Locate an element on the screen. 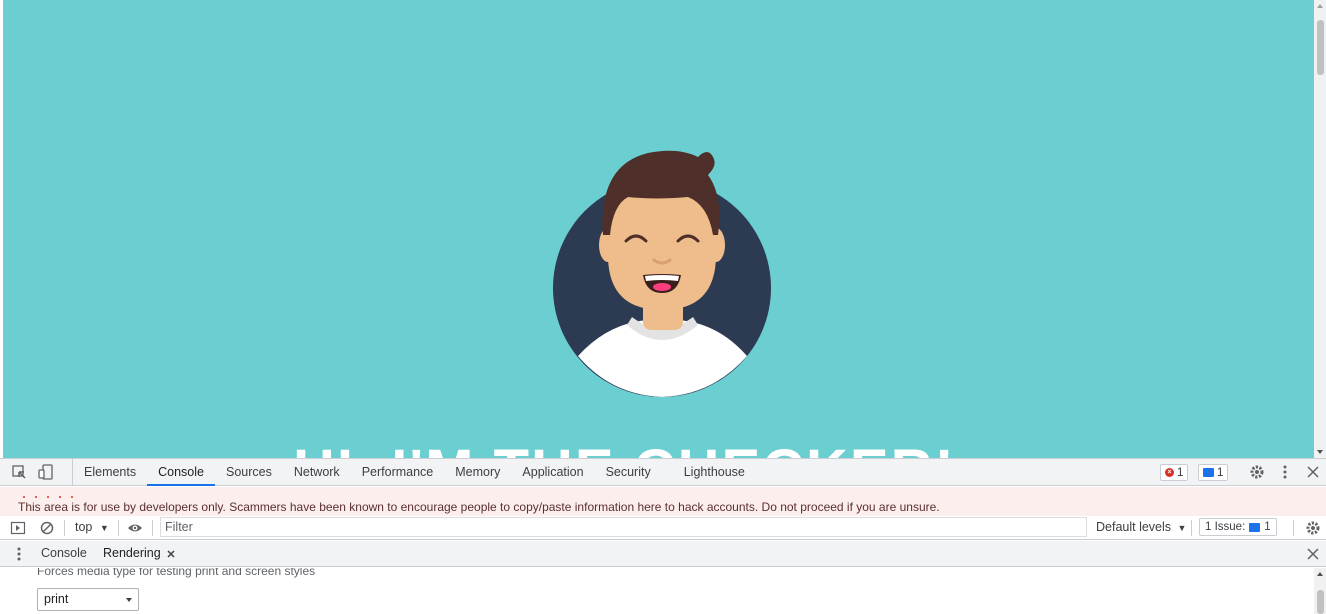 Image resolution: width=1326 pixels, height=614 pixels. tab-console: Console is located at coordinates (181, 472).